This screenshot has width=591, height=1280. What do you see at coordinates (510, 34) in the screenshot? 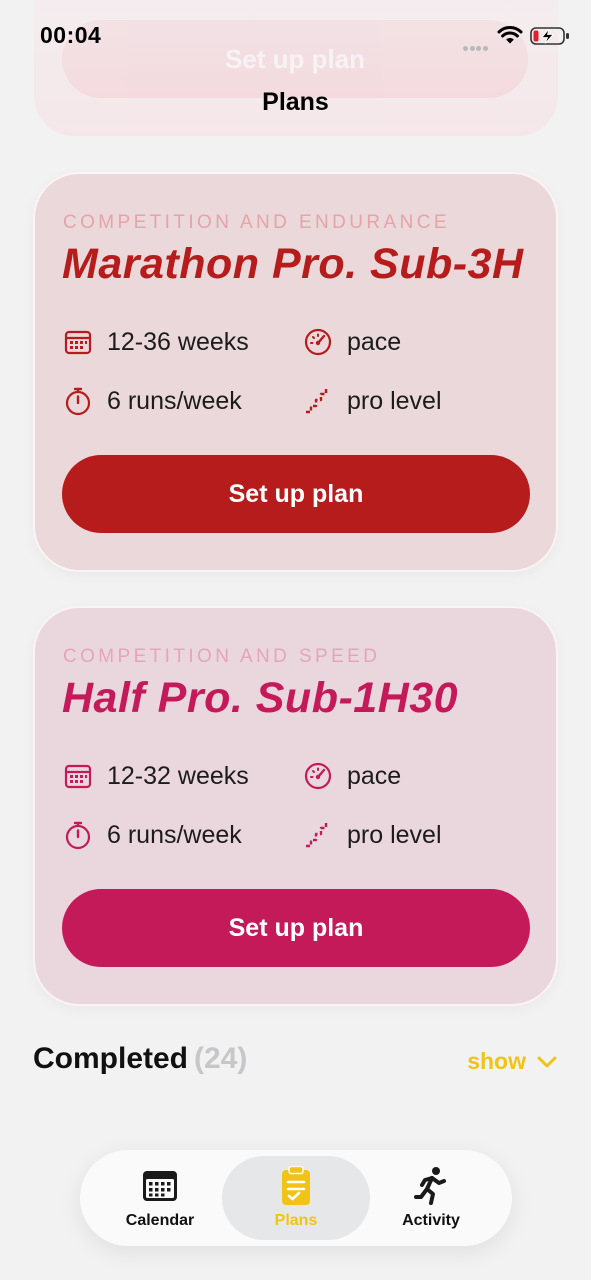
I see `wifi-icon` at bounding box center [510, 34].